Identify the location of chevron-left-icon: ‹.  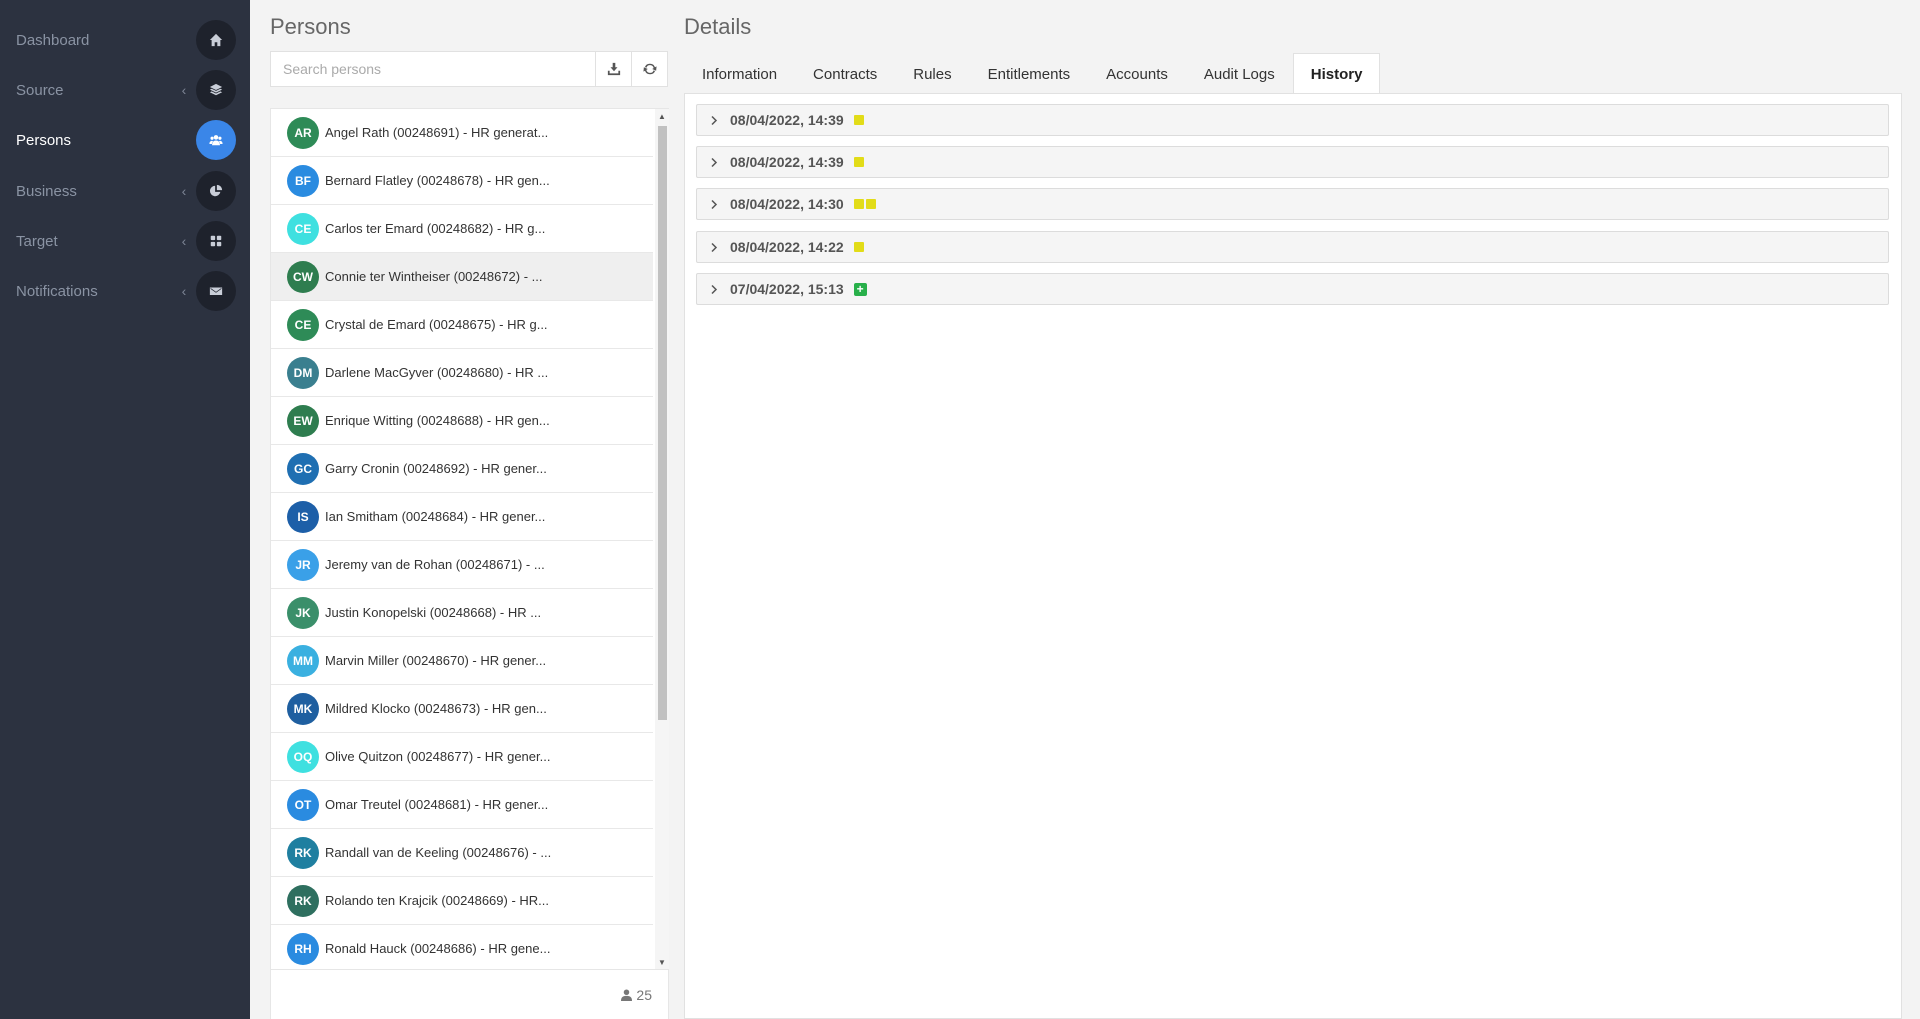
(184, 291).